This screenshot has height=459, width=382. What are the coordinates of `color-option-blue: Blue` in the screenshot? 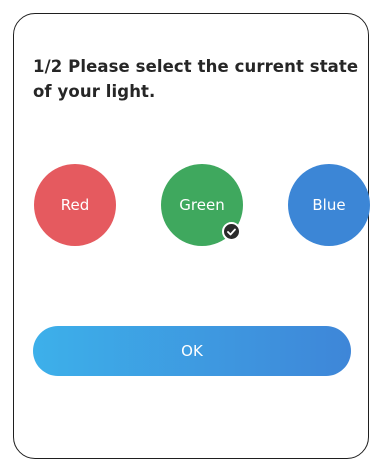 It's located at (329, 205).